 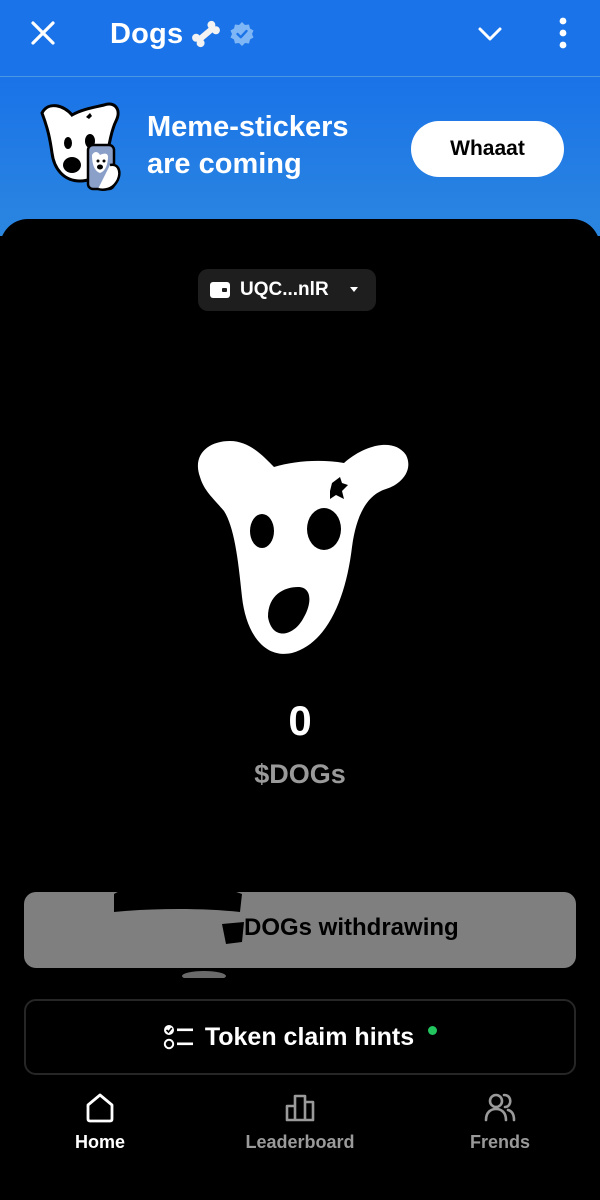 What do you see at coordinates (284, 289) in the screenshot?
I see `wallet-address: UQC...nlR` at bounding box center [284, 289].